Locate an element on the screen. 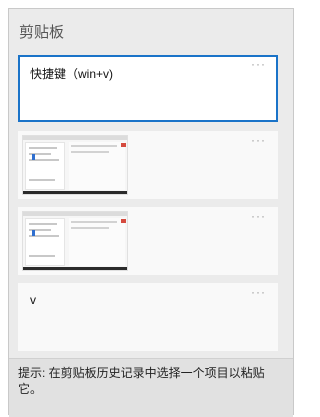 This screenshot has width=320, height=417. clipboard-item-image-1: ··· is located at coordinates (148, 165).